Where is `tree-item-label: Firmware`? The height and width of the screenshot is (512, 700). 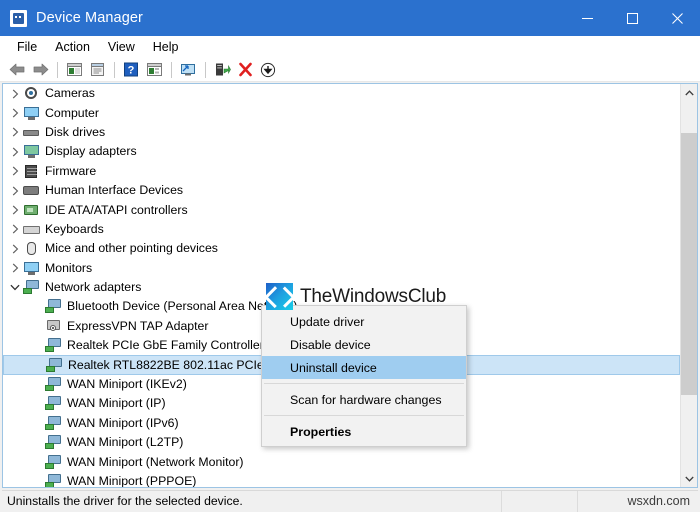
tree-item-label: Firmware is located at coordinates (71, 170).